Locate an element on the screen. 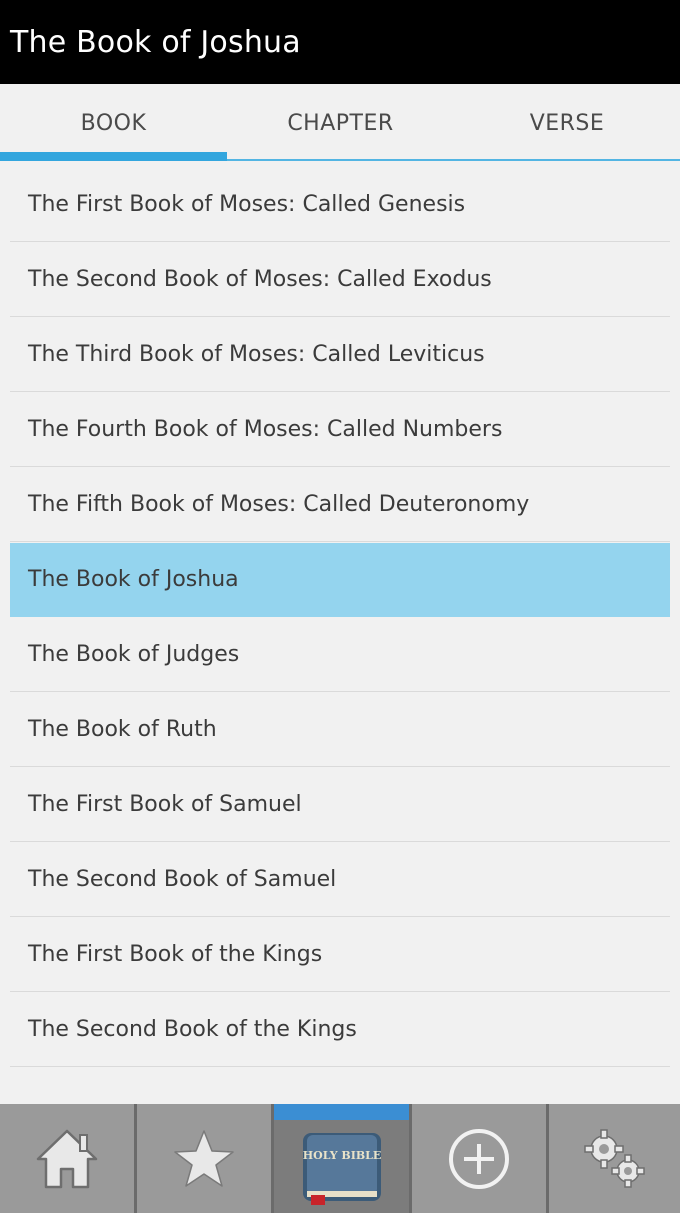 The image size is (680, 1213). tab-selected-indicator is located at coordinates (113, 156).